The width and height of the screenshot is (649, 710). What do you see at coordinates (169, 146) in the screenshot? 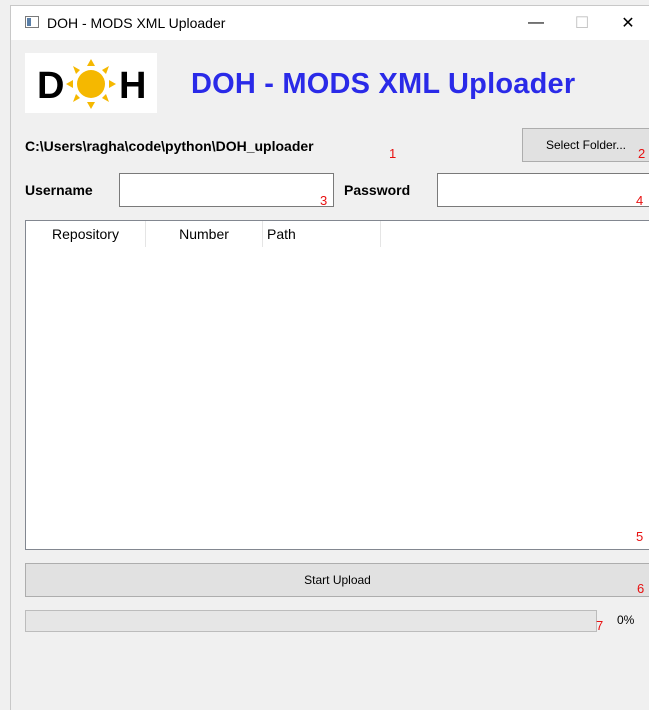
I see `folder-path: C:\Users\ragha\code\python\DOH_uploader` at bounding box center [169, 146].